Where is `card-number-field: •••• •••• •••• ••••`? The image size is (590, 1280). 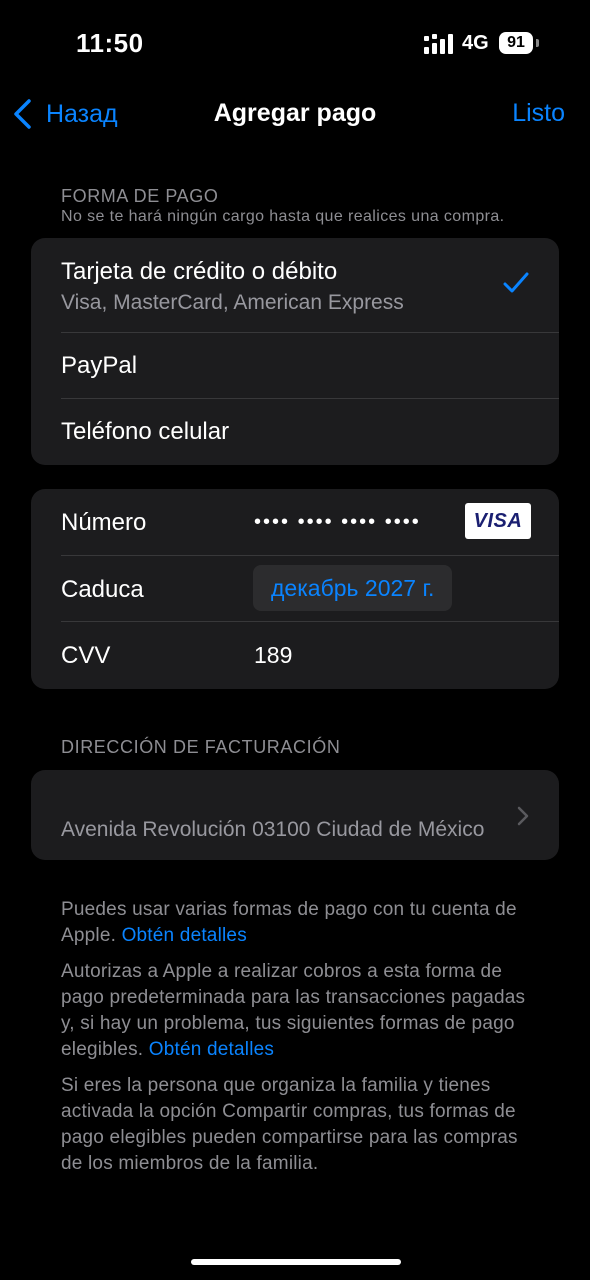 card-number-field: •••• •••• •••• •••• is located at coordinates (354, 522).